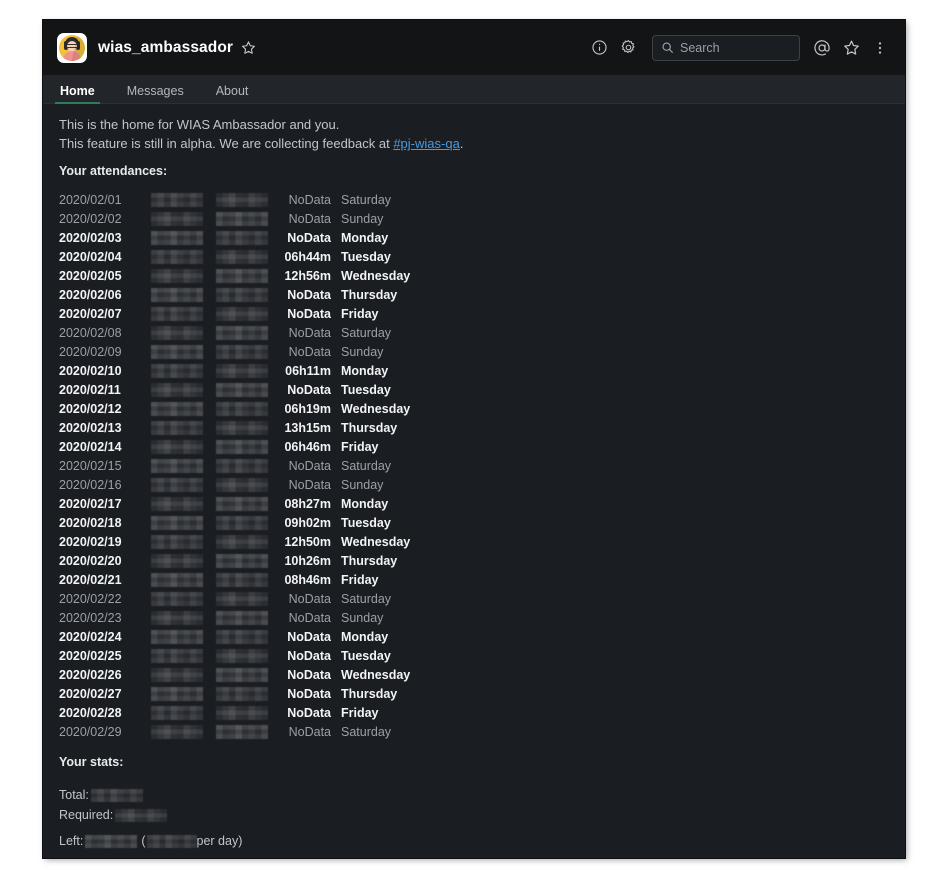 The image size is (948, 880). Describe the element at coordinates (474, 256) in the screenshot. I see `table-row: 2020/02/04 06h44m Tuesday` at that location.